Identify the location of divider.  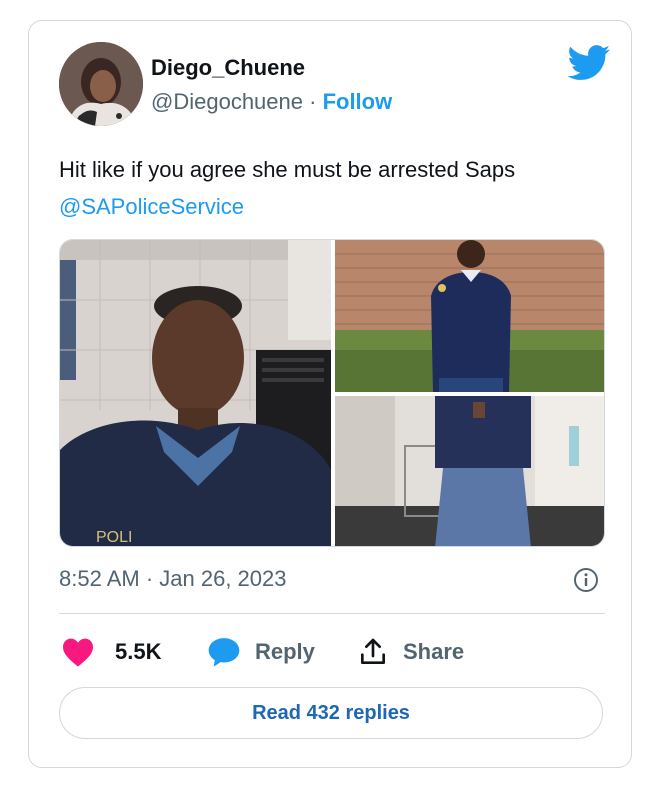
(332, 613).